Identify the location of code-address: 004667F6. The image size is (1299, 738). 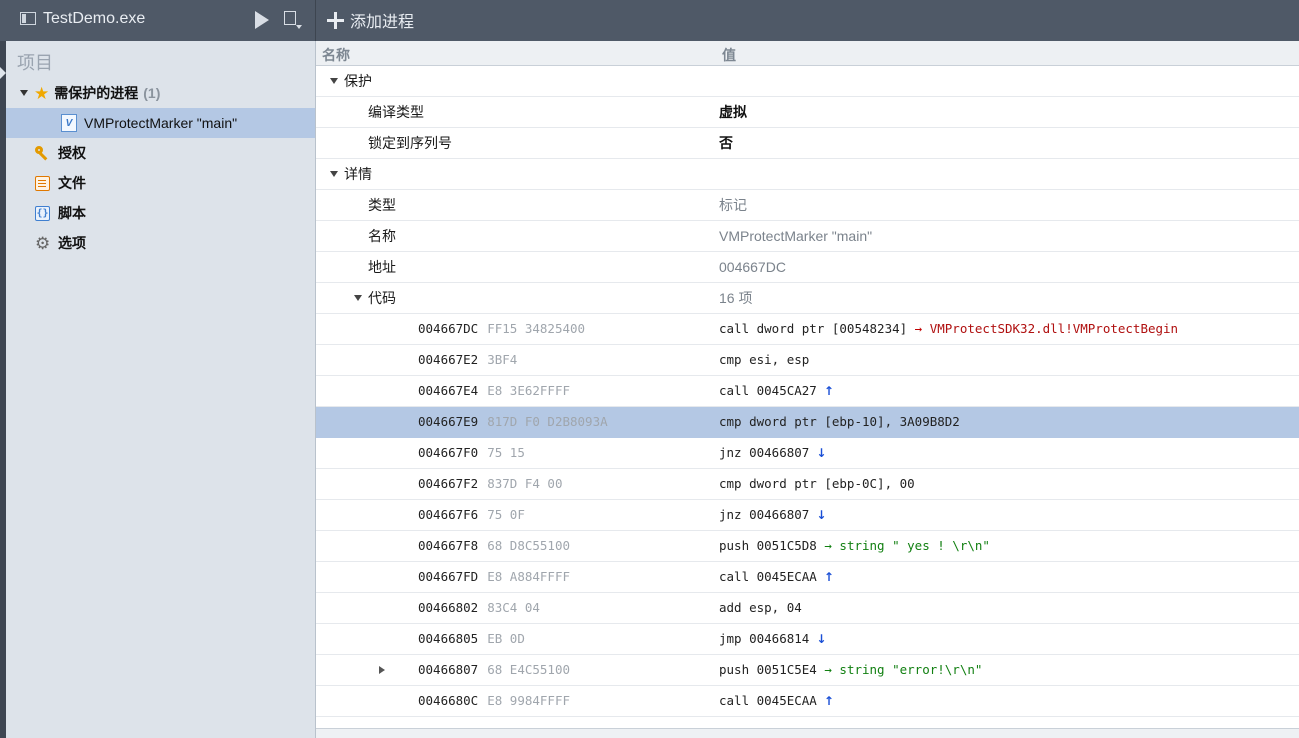
(448, 514).